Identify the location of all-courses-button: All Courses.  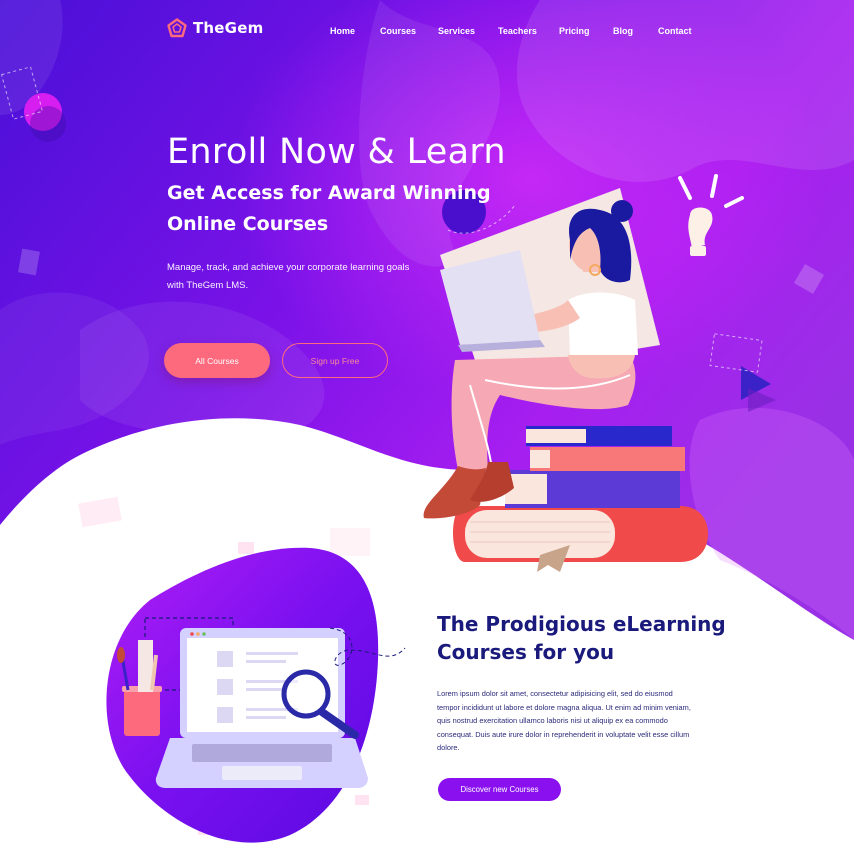
(217, 360).